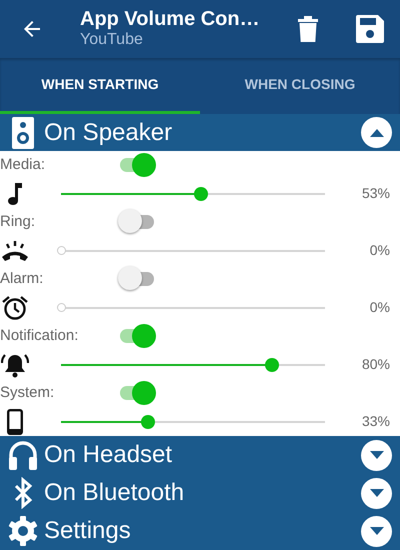  I want to click on section-title: On Bluetooth, so click(115, 493).